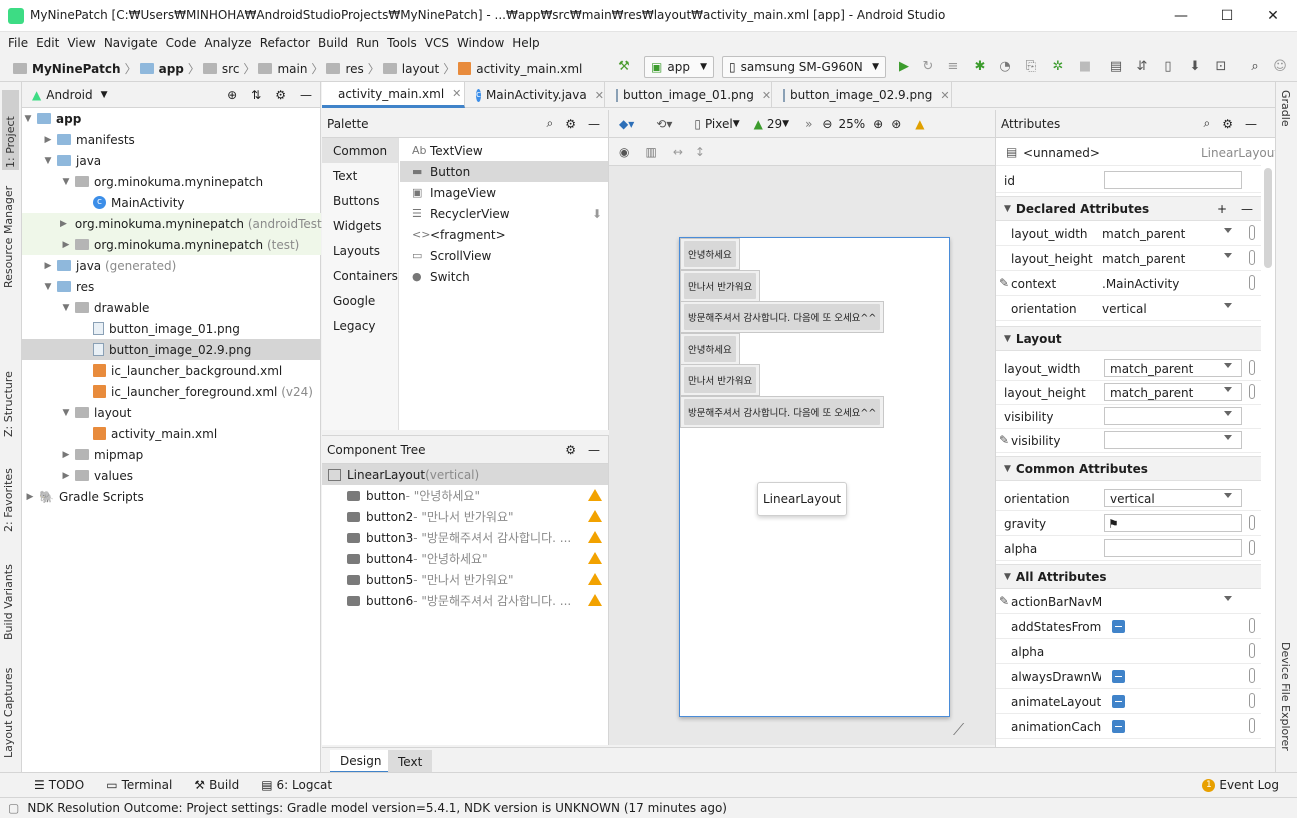 This screenshot has height=818, width=1297. I want to click on terminal-tab: Terminal, so click(147, 785).